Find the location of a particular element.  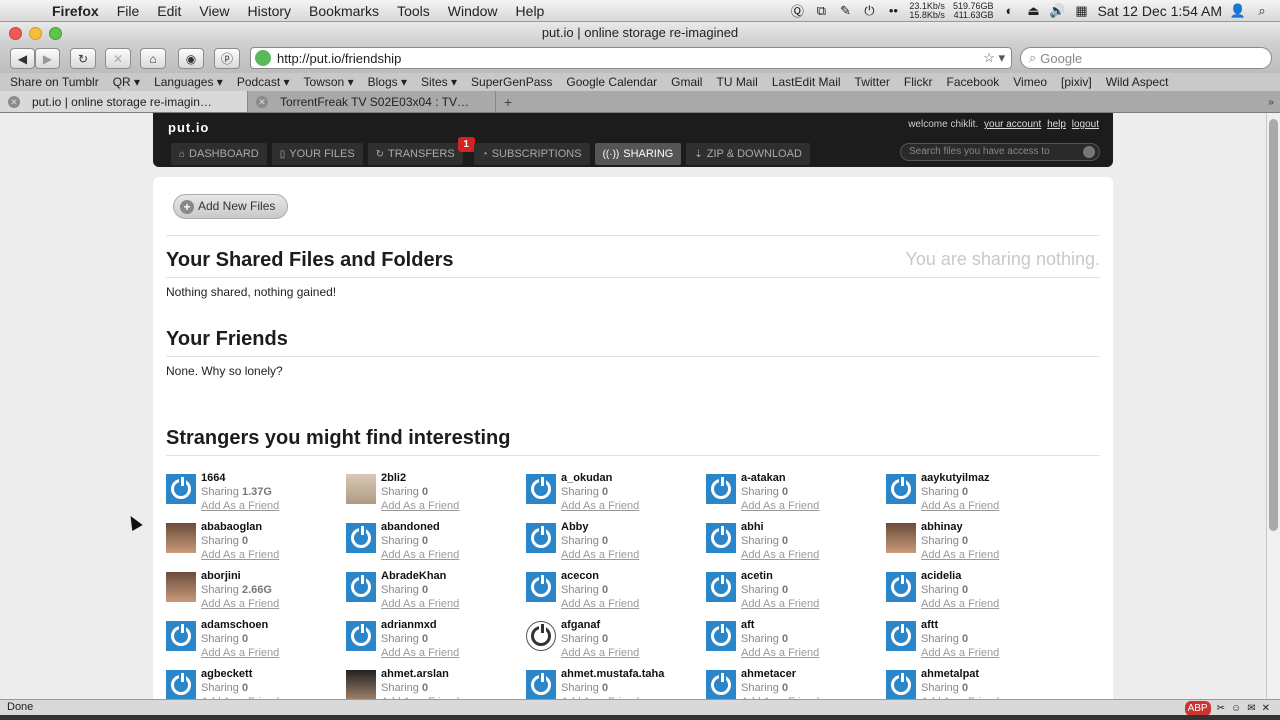

stranger-name: ahmet.mustafa.taha is located at coordinates (612, 674).